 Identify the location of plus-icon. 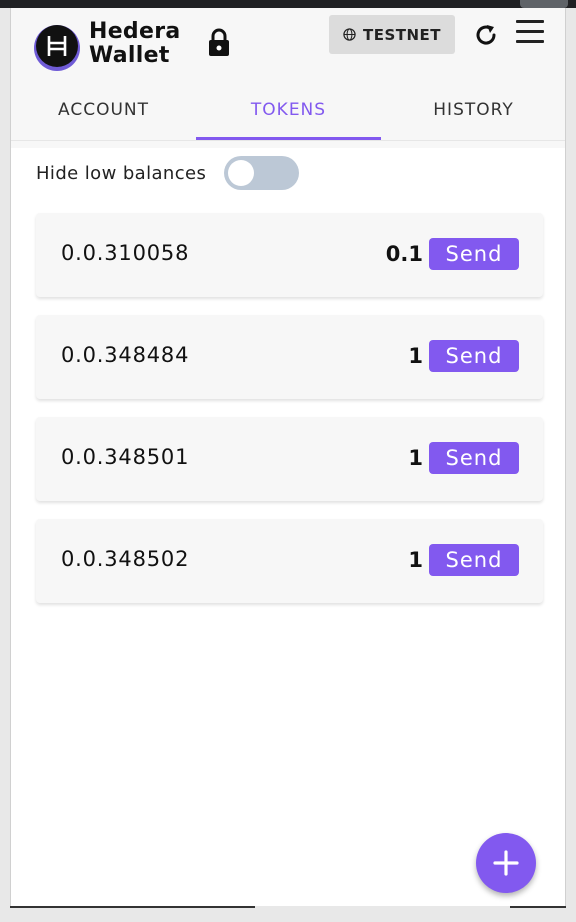
(506, 863).